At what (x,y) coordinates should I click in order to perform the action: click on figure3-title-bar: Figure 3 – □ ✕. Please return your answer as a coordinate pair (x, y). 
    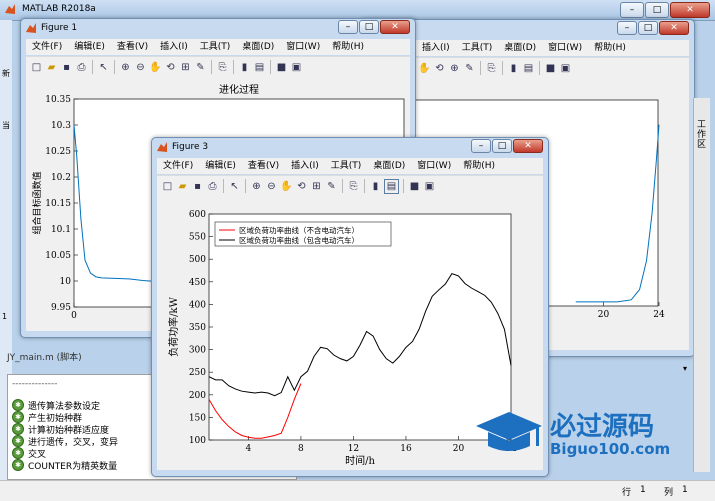
    Looking at the image, I should click on (350, 147).